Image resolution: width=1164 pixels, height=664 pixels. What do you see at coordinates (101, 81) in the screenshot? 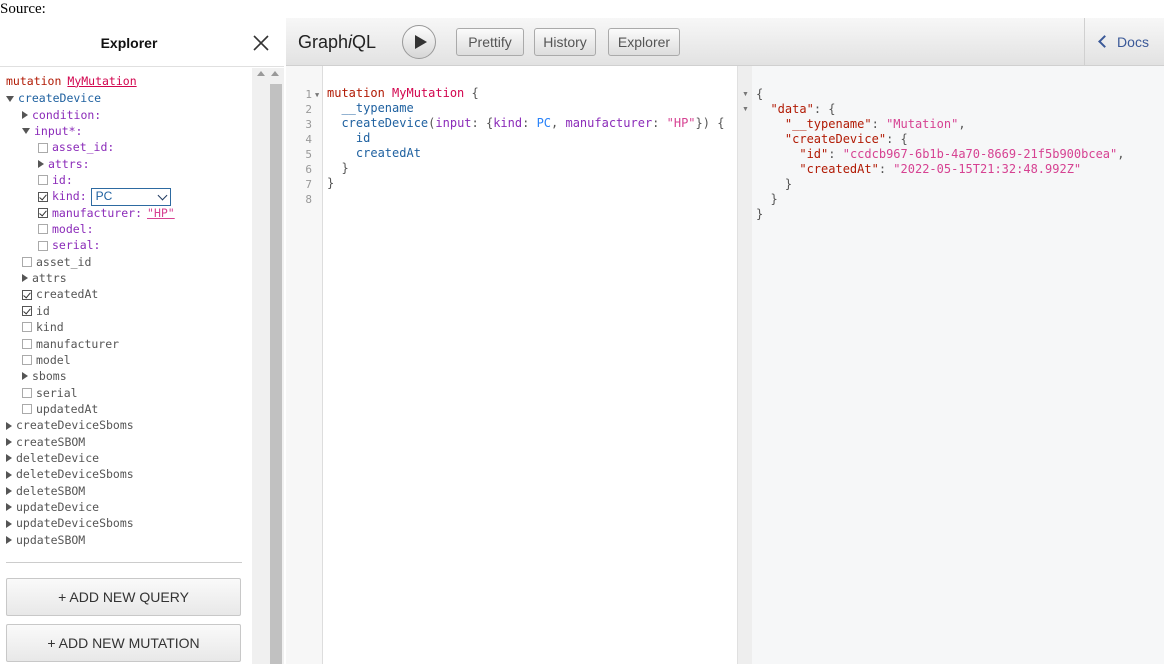
I see `operation-name: MyMutation` at bounding box center [101, 81].